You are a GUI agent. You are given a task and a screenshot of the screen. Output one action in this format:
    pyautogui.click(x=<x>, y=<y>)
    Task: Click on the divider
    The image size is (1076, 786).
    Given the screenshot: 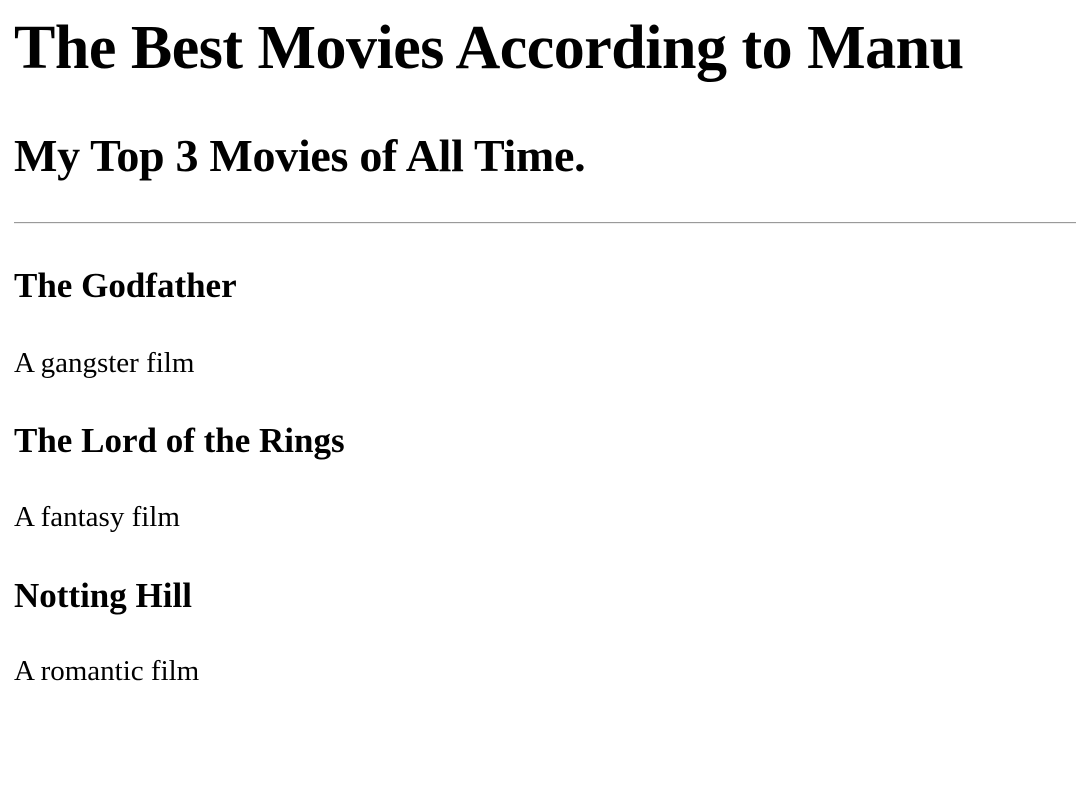 What is the action you would take?
    pyautogui.click(x=545, y=223)
    